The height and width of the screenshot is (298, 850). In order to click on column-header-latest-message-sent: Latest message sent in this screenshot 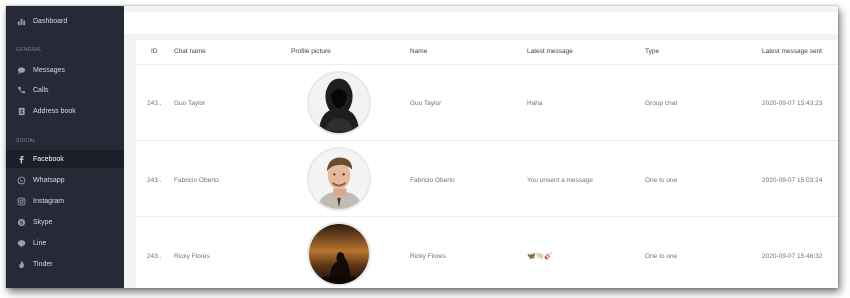, I will do `click(792, 51)`.